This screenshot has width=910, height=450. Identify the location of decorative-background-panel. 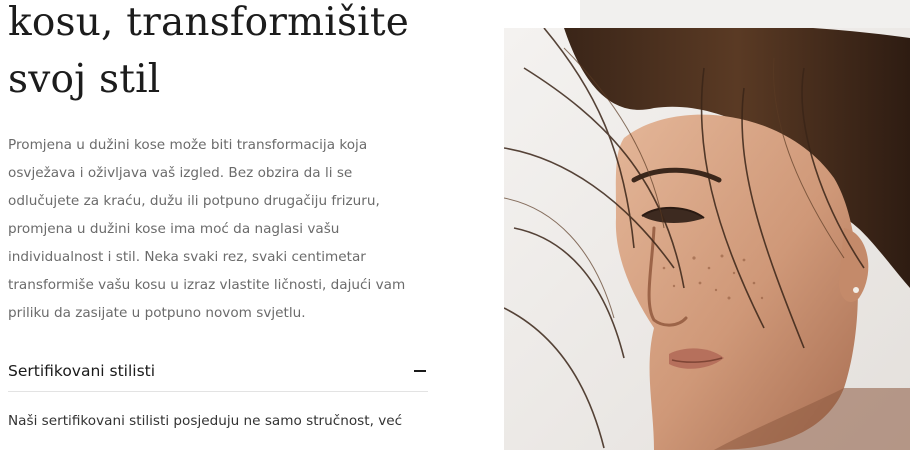
(745, 15).